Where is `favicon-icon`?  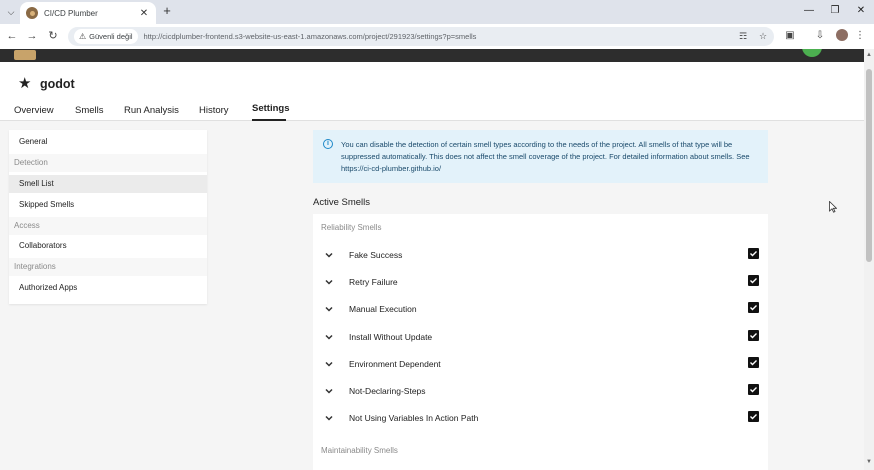 favicon-icon is located at coordinates (32, 13).